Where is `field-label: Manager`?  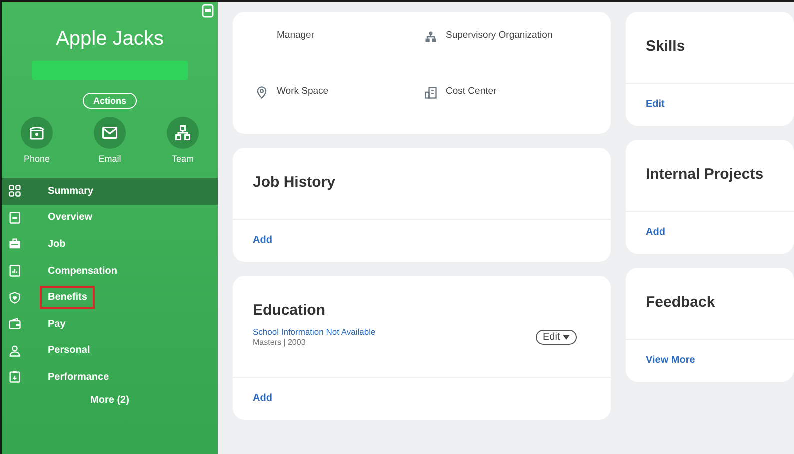
field-label: Manager is located at coordinates (295, 35).